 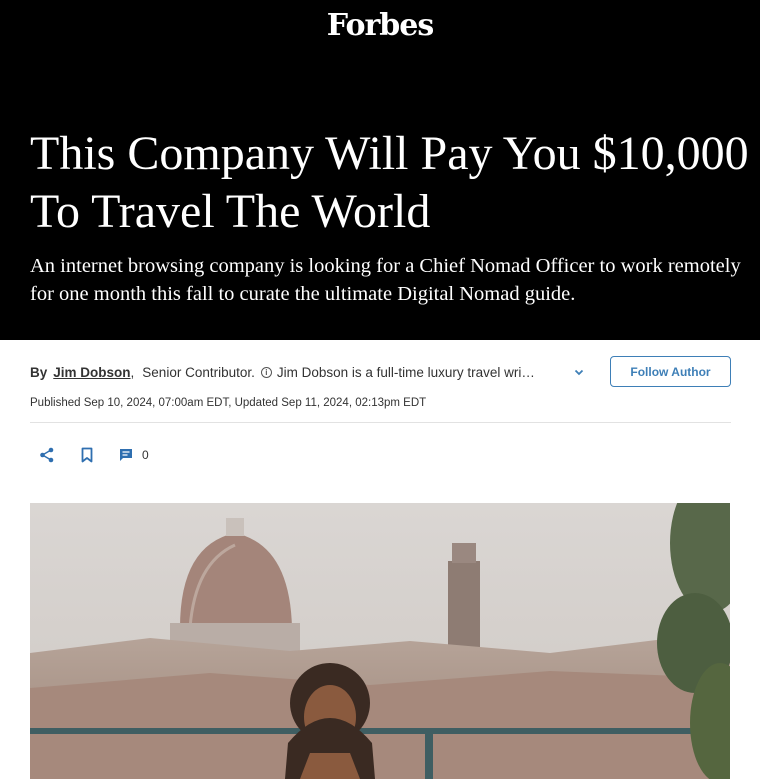 What do you see at coordinates (380, 44) in the screenshot?
I see `site-header: Forbes` at bounding box center [380, 44].